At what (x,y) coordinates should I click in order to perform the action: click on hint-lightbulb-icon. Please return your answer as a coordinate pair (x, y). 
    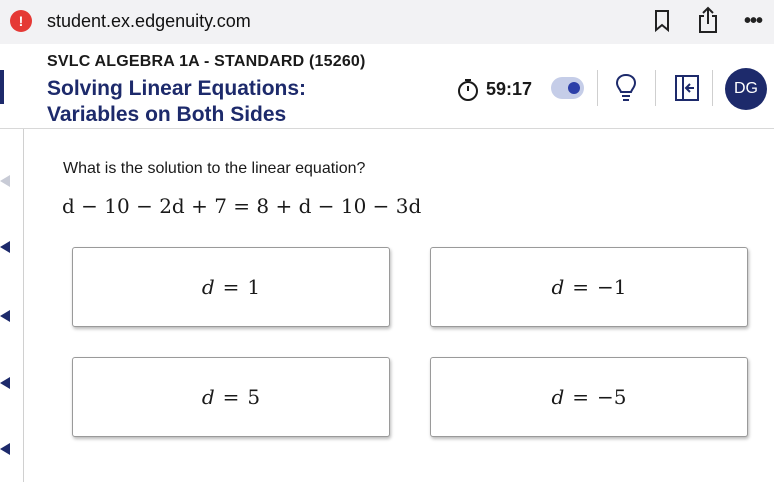
    Looking at the image, I should click on (626, 88).